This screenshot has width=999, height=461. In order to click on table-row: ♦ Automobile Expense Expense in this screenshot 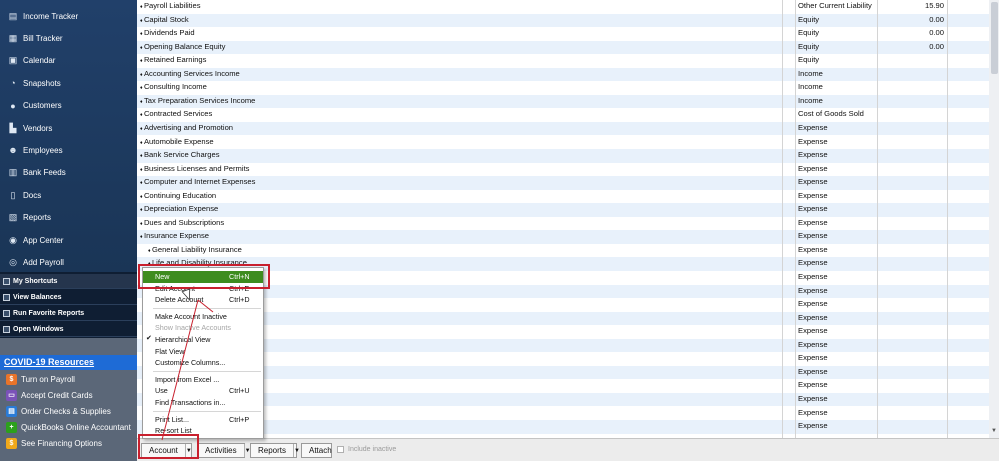, I will do `click(563, 143)`.